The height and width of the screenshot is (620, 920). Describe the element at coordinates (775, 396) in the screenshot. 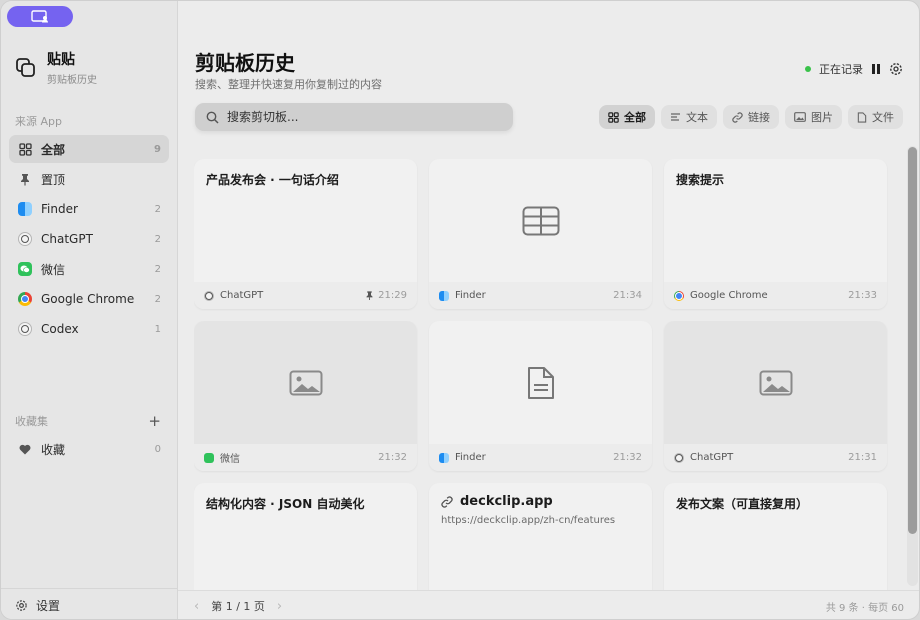

I see `clip-card: ChatGPT 21:31` at that location.